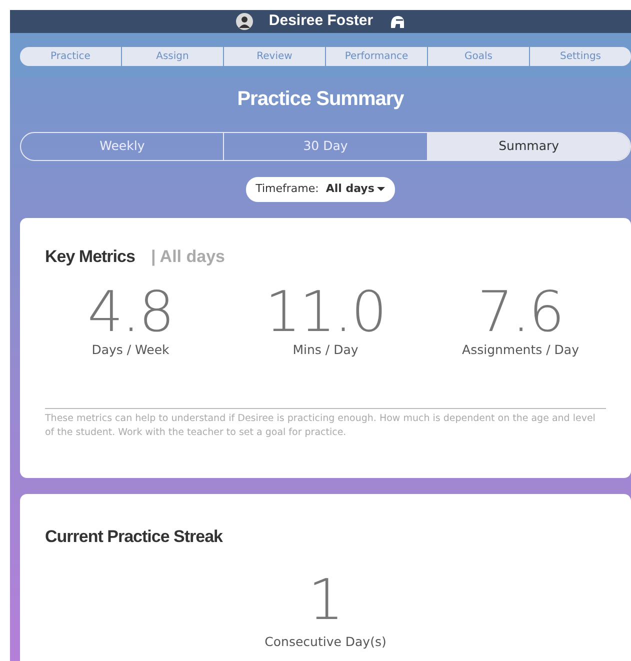  What do you see at coordinates (580, 56) in the screenshot?
I see `nav-tab: Settings` at bounding box center [580, 56].